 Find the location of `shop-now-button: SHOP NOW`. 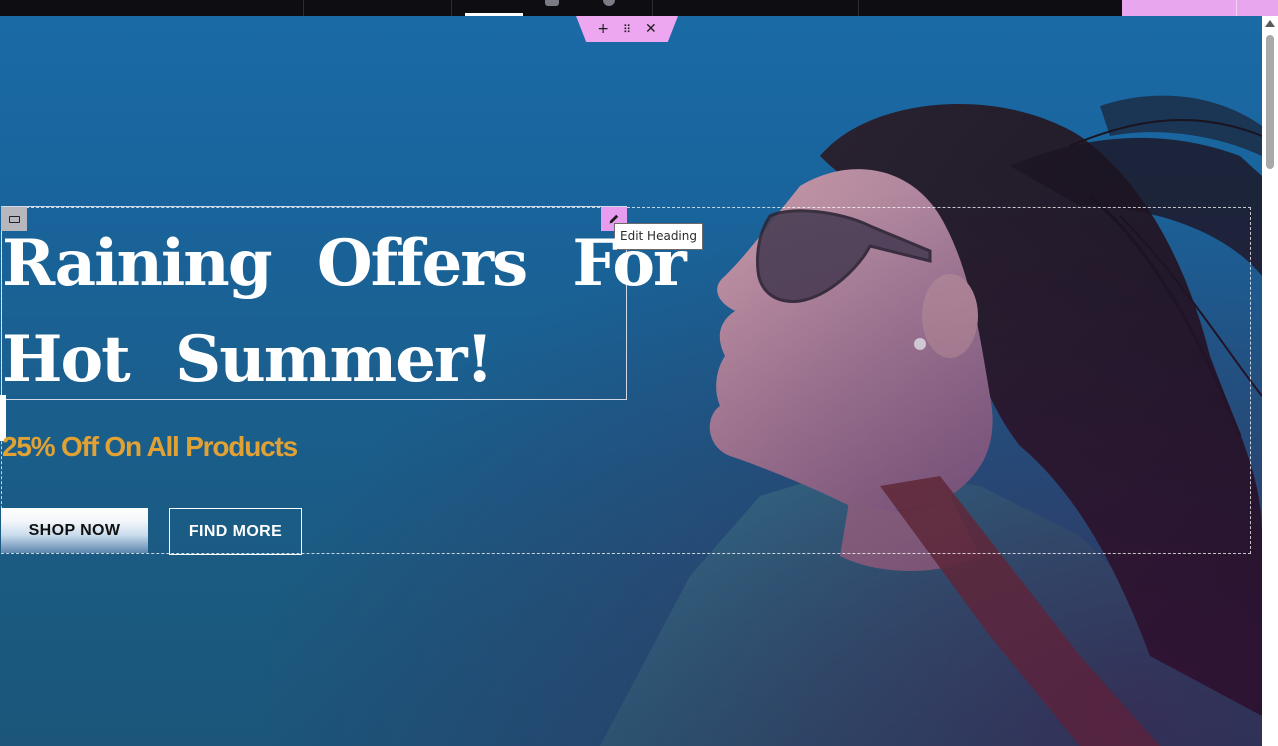

shop-now-button: SHOP NOW is located at coordinates (74, 530).